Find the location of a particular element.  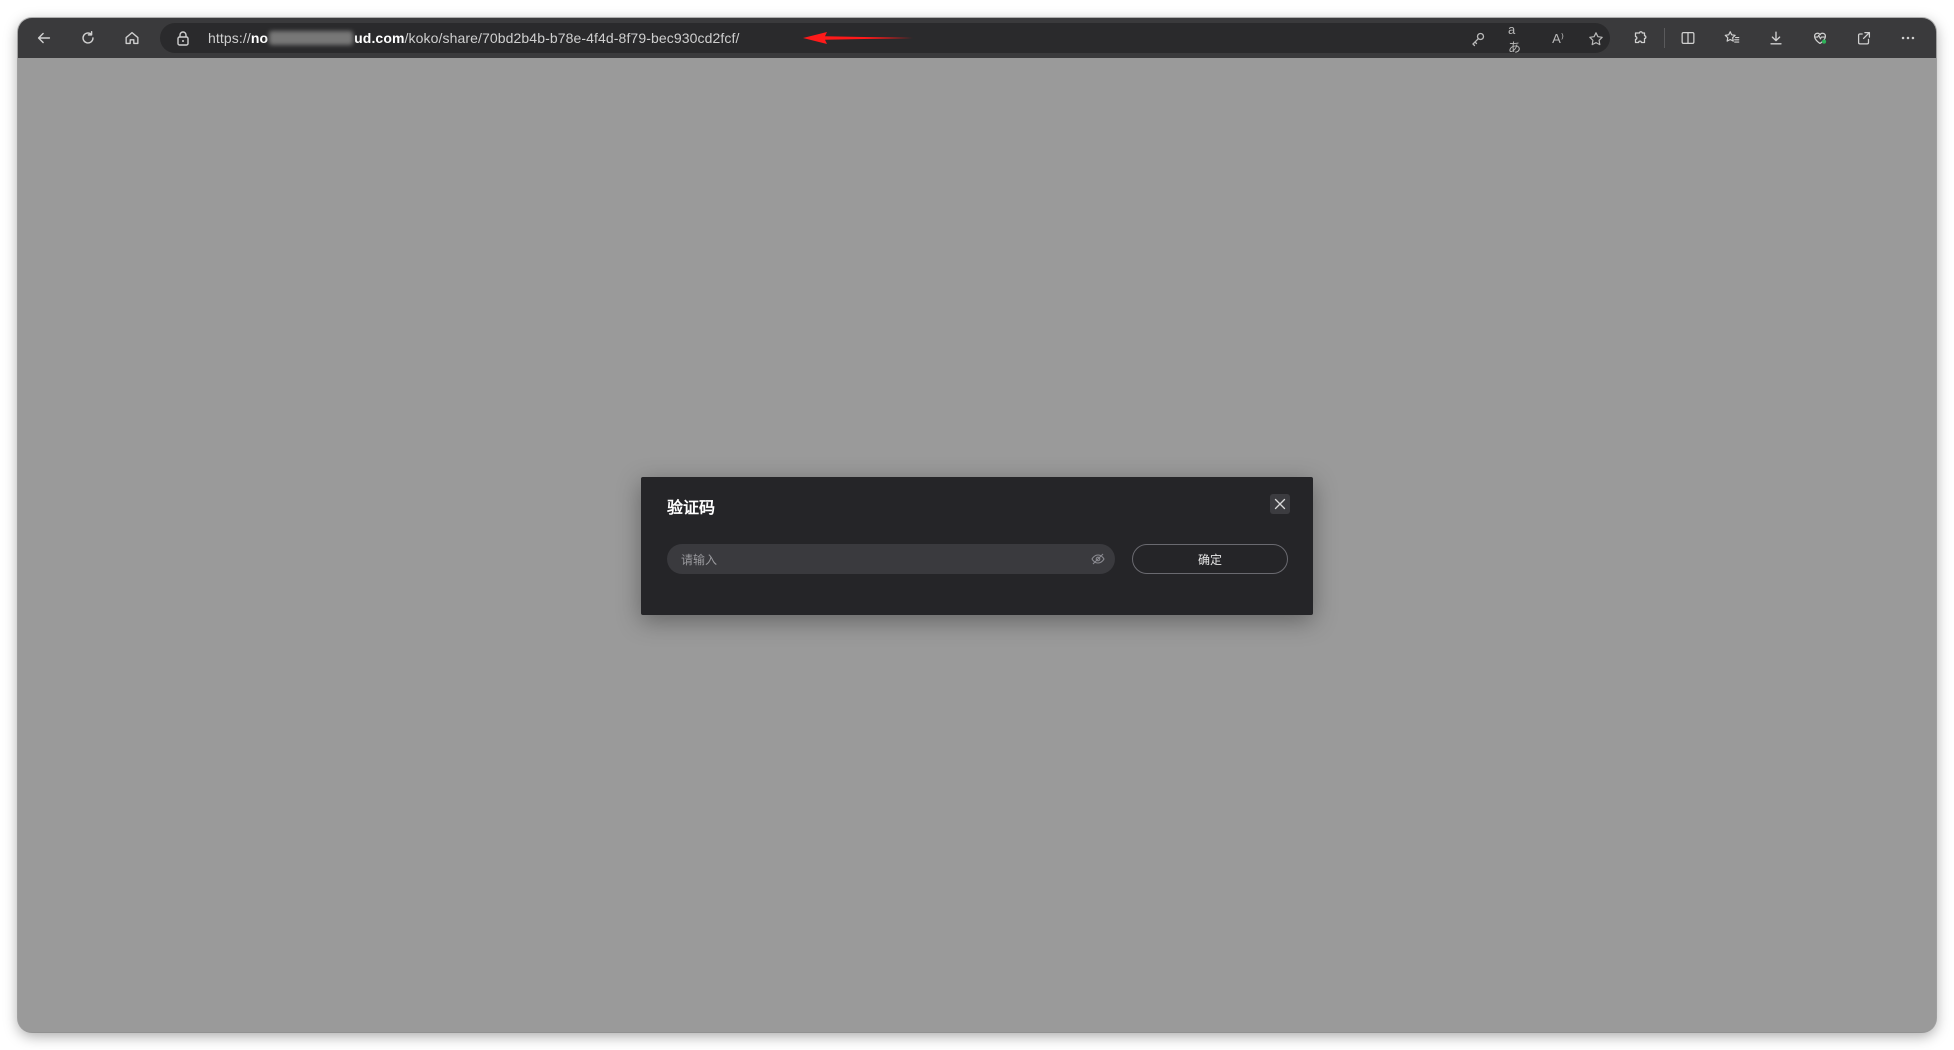

verification-code-field is located at coordinates (891, 560).